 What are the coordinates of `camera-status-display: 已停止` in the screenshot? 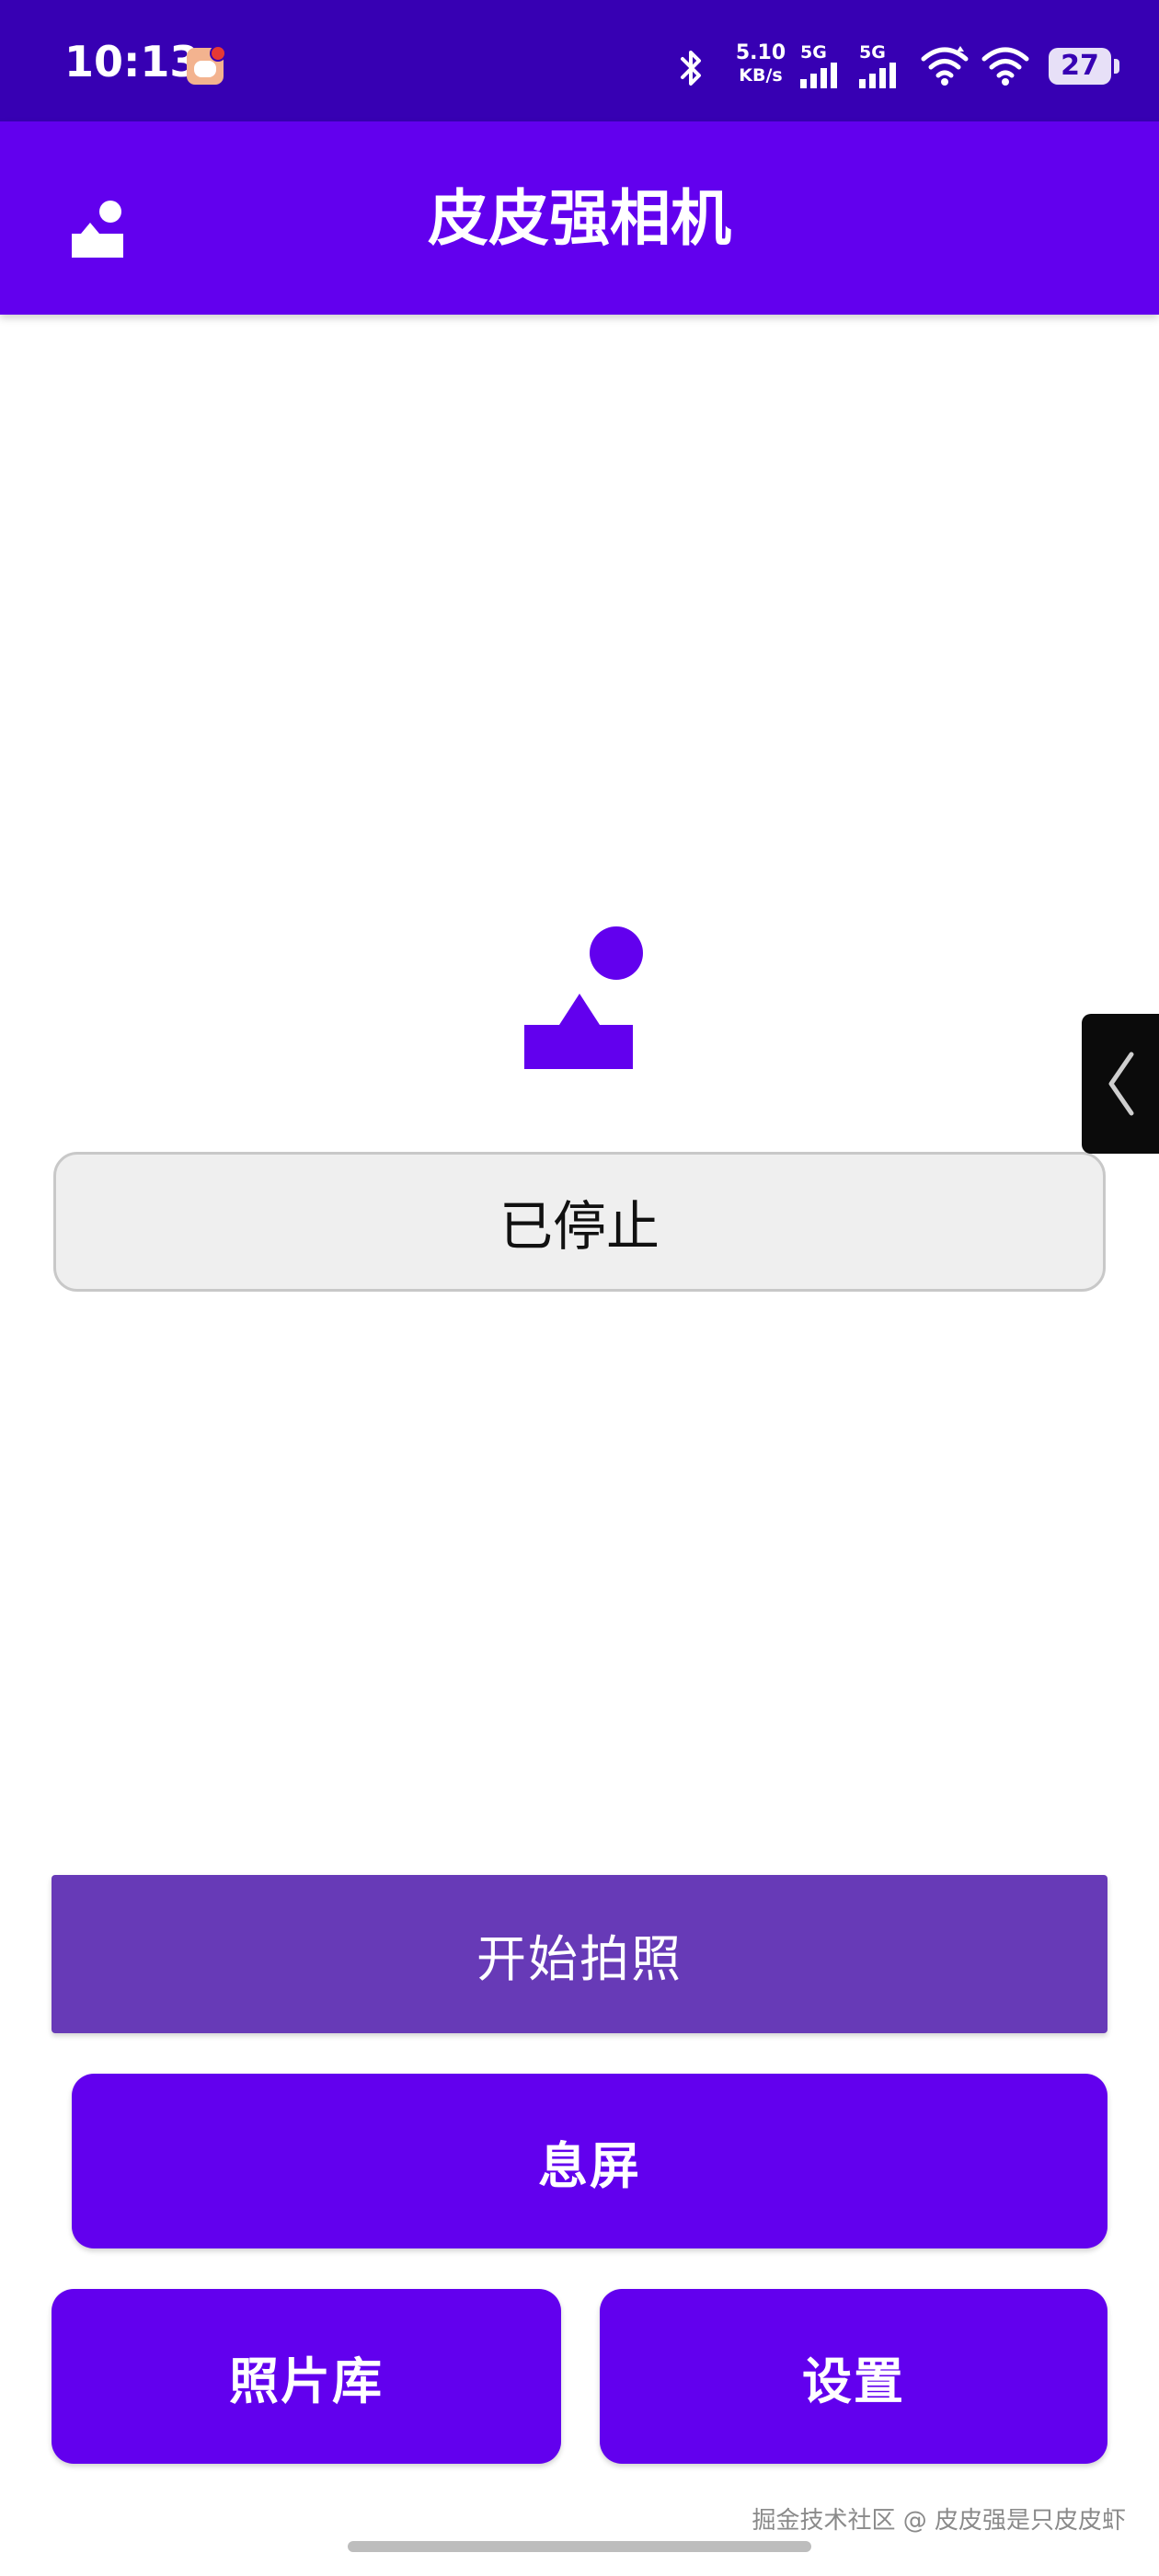 It's located at (579, 1222).